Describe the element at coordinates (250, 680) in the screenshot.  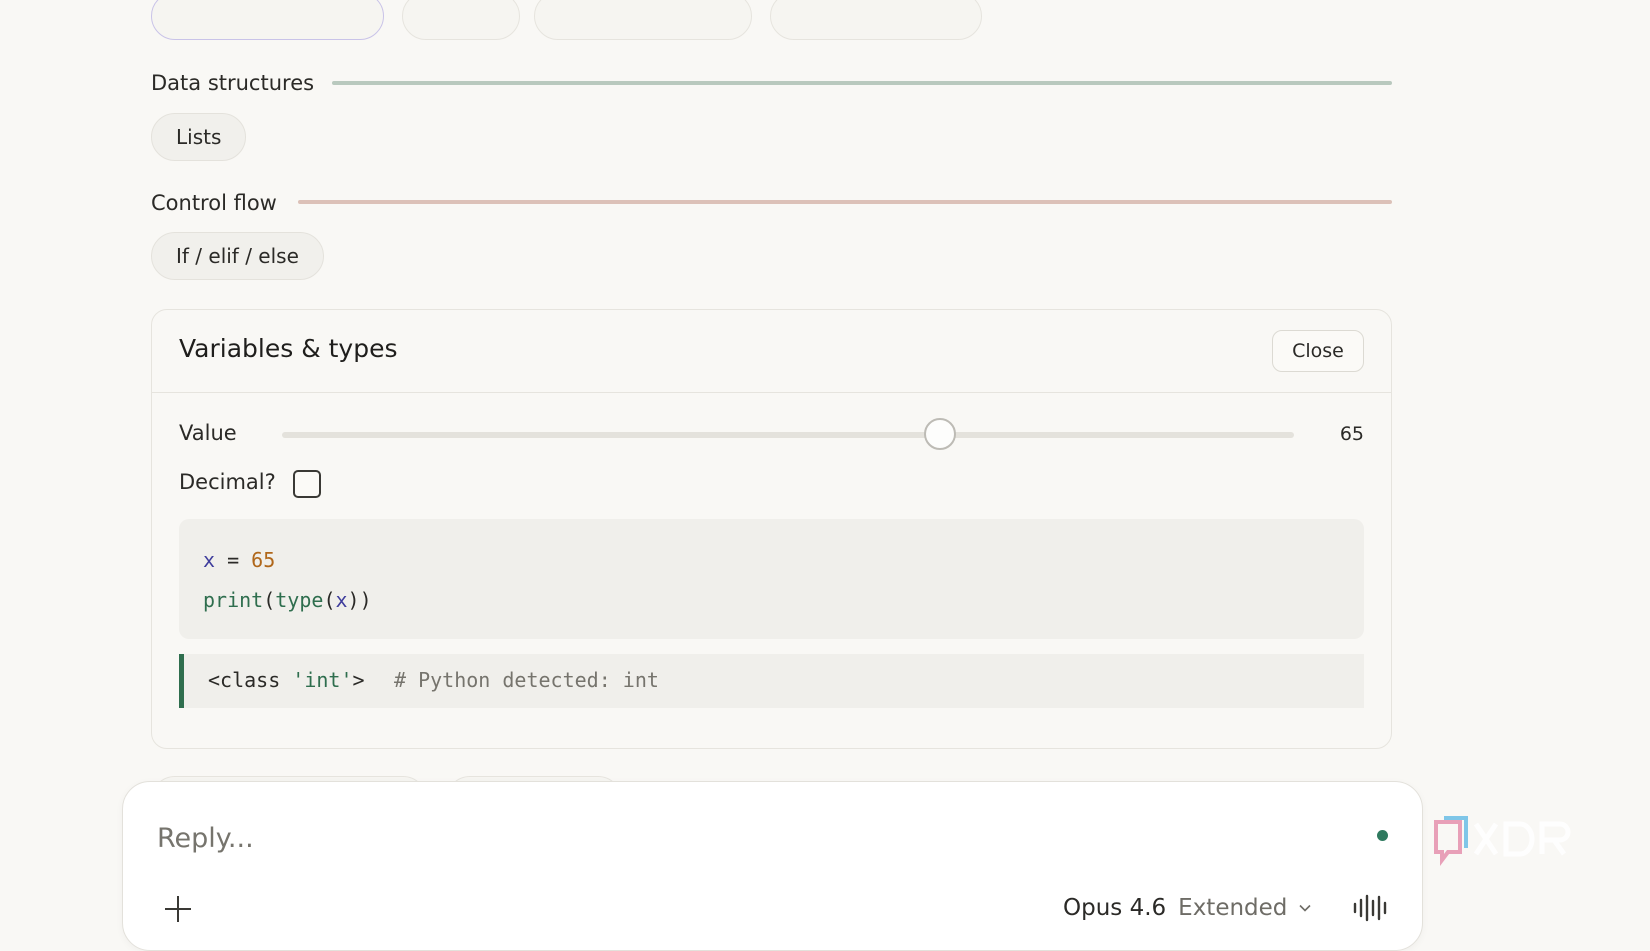
I see `output-token: <class` at that location.